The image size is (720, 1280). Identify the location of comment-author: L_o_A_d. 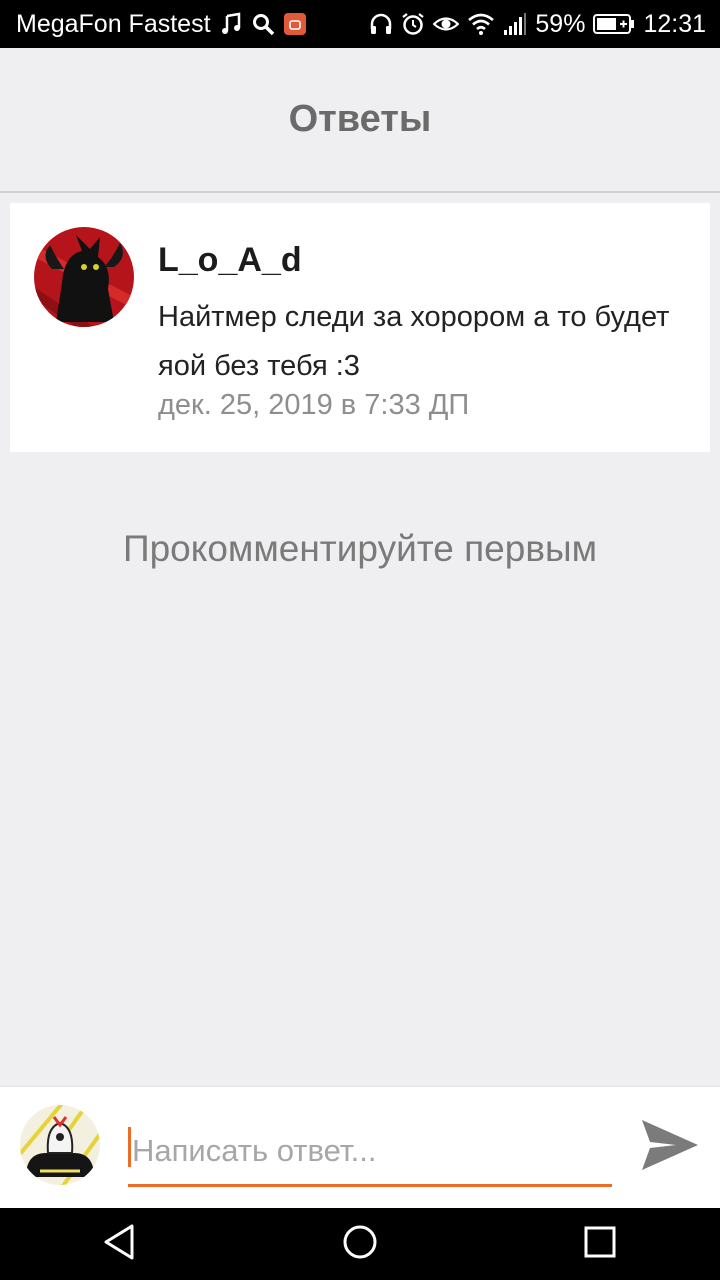
(230, 260).